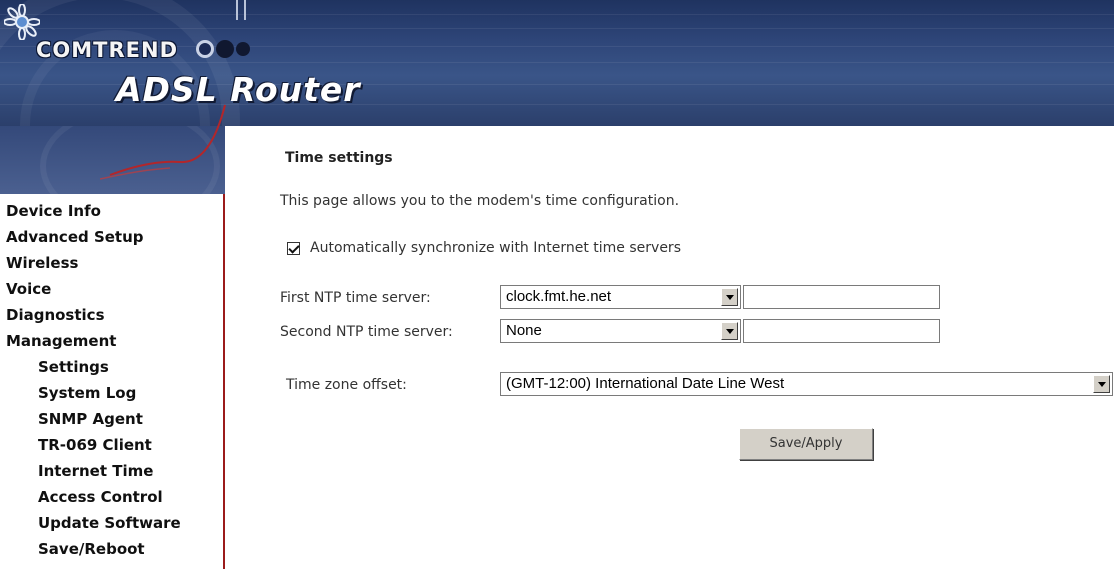  Describe the element at coordinates (293, 248) in the screenshot. I see `auto-sync-checkbox` at that location.